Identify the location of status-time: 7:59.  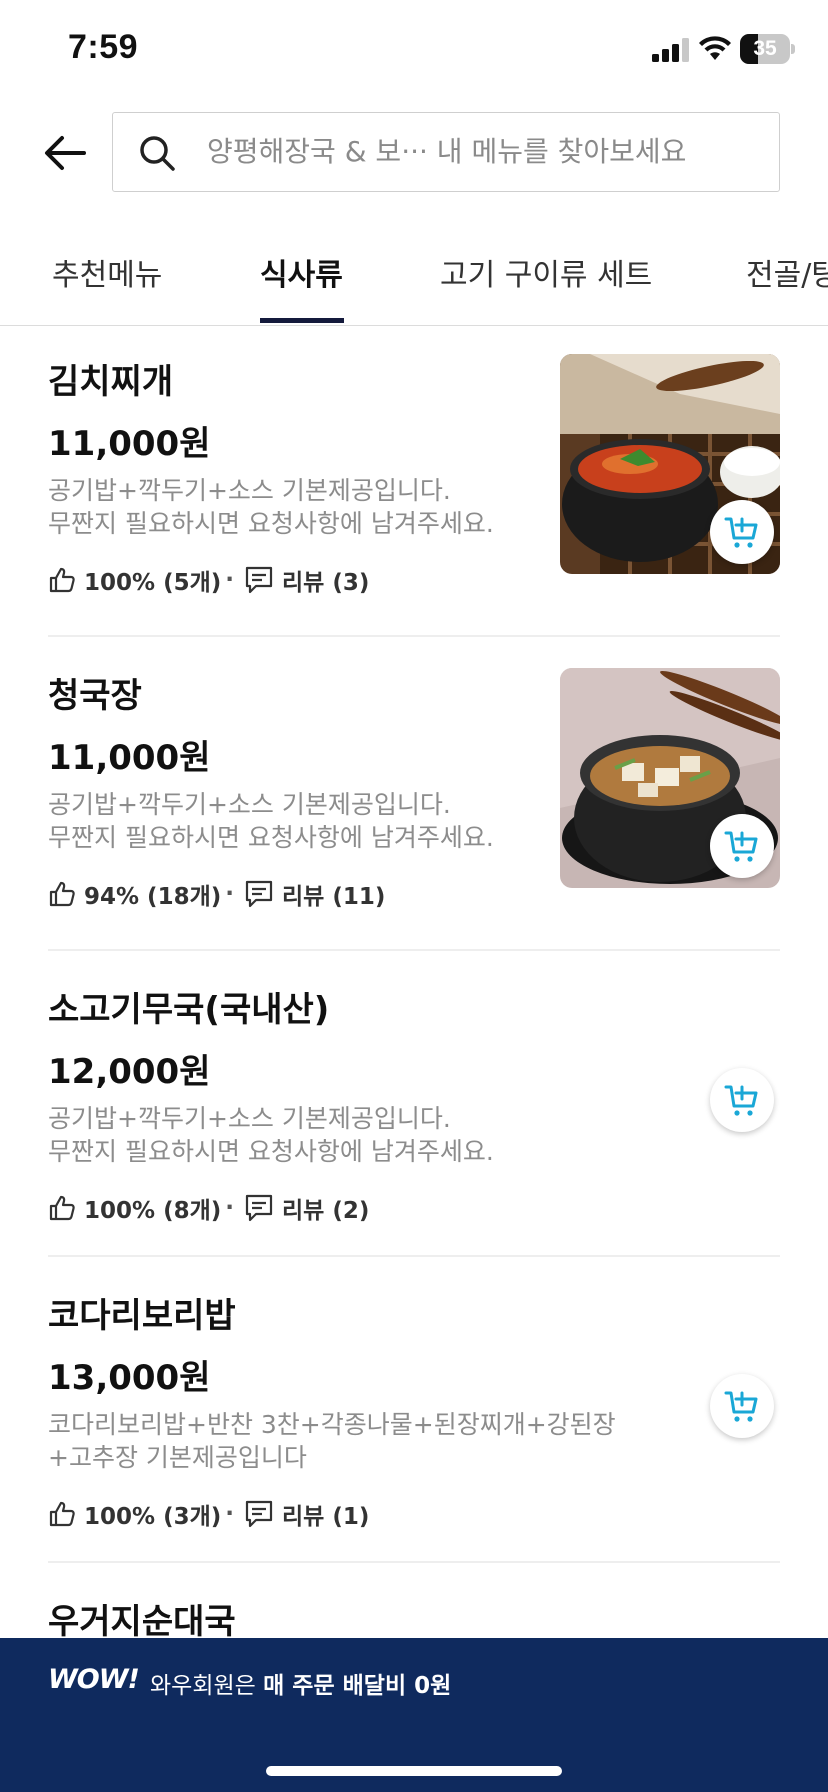
(103, 47).